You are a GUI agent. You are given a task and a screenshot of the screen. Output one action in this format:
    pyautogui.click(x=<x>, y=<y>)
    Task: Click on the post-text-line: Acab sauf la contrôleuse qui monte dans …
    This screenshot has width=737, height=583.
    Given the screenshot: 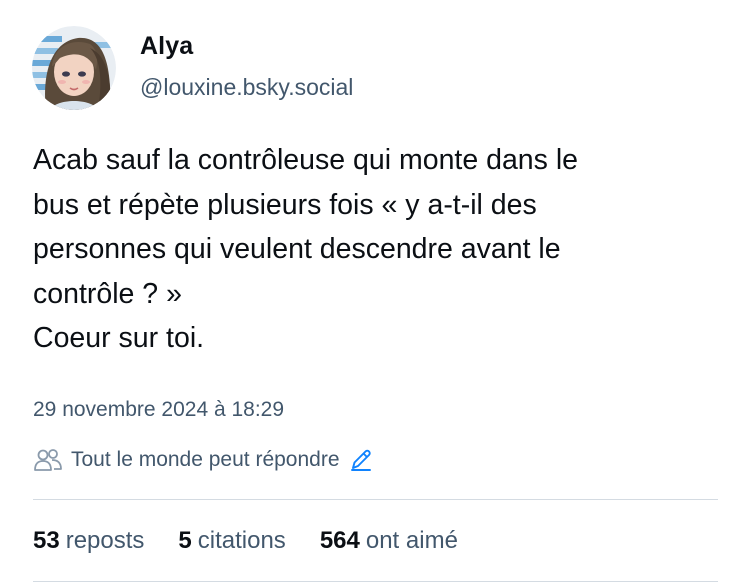 What is the action you would take?
    pyautogui.click(x=306, y=160)
    